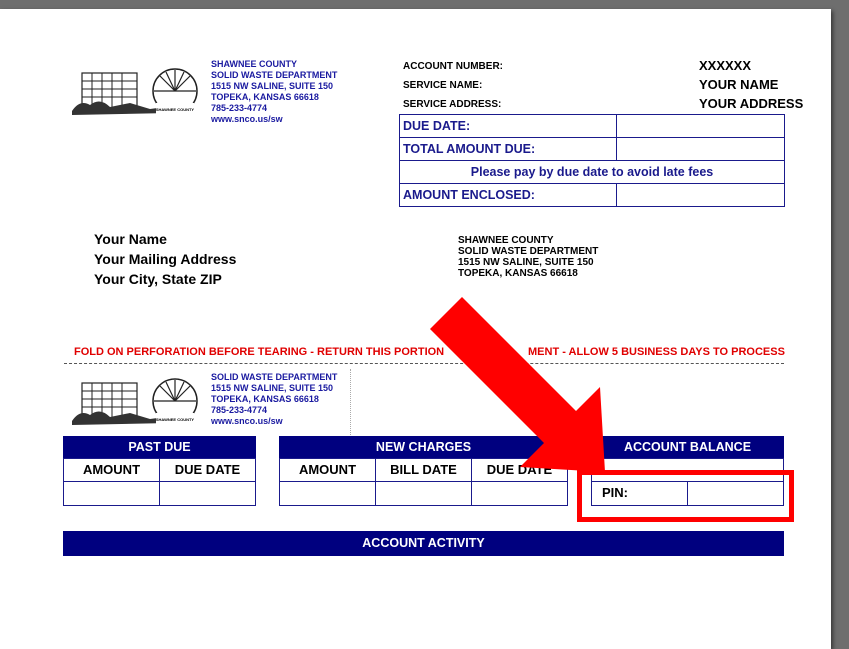  What do you see at coordinates (239, 410) in the screenshot?
I see `dept-phone-lower: 785-233-4774` at bounding box center [239, 410].